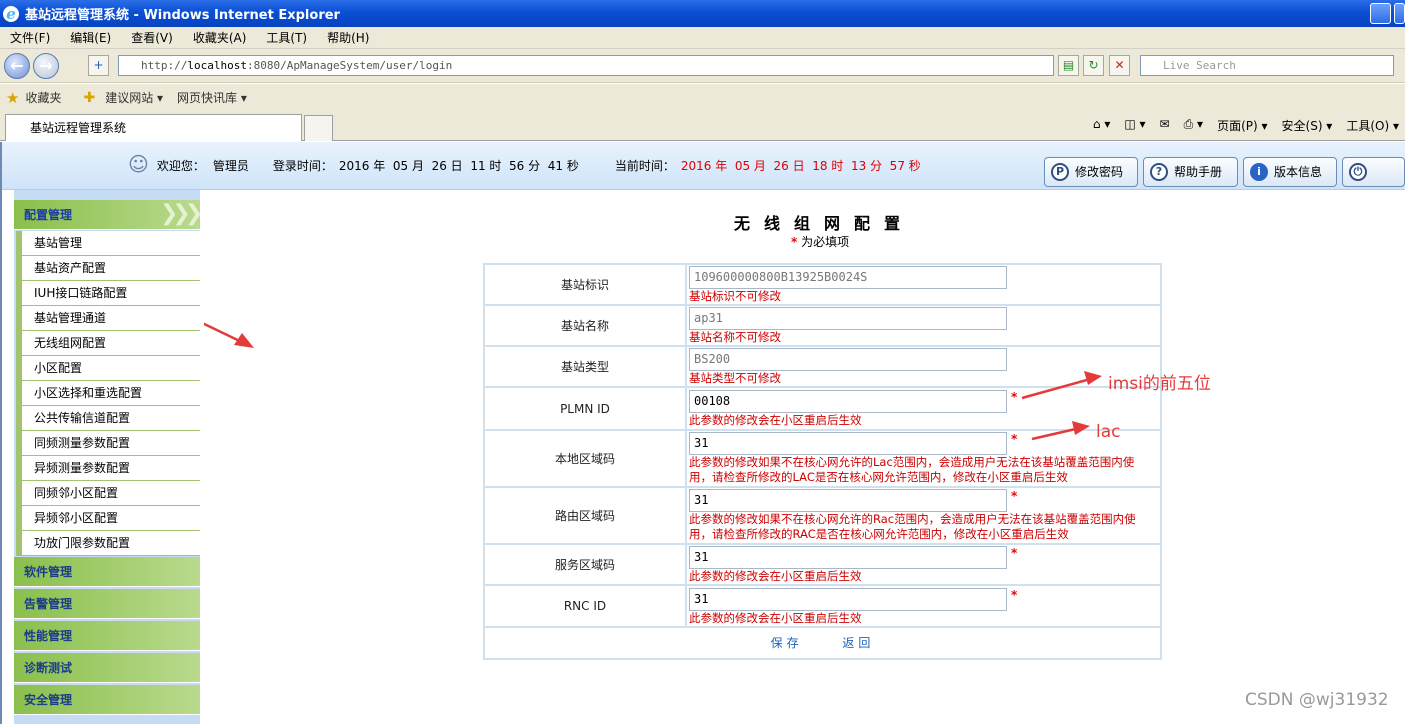  I want to click on sidebar-item-inter-neighbor: 异频邻小区配置, so click(108, 518).